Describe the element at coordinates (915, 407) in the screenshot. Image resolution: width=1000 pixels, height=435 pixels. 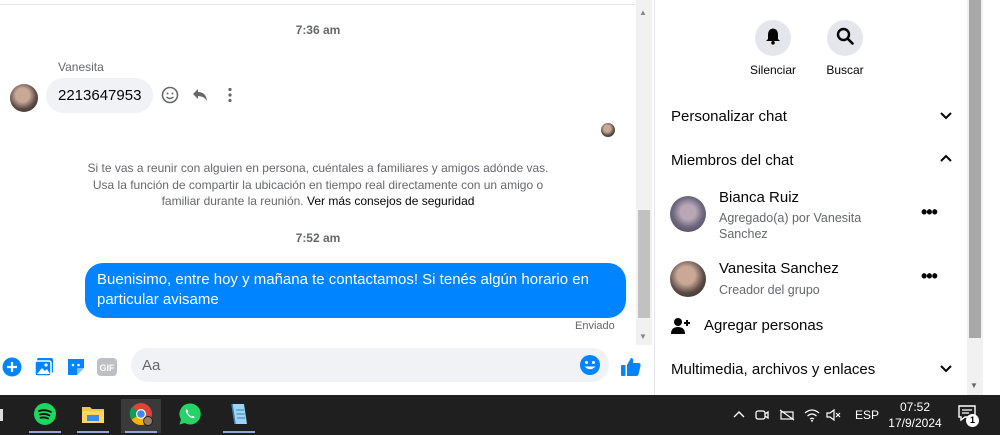
I see `clock-time: 07:52` at that location.